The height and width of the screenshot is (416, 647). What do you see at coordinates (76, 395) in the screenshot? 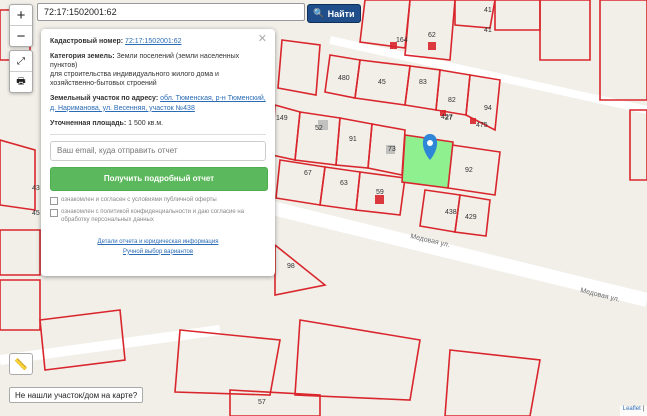
I see `not-found-button: Не нашли участок/дом на карте?` at bounding box center [76, 395].